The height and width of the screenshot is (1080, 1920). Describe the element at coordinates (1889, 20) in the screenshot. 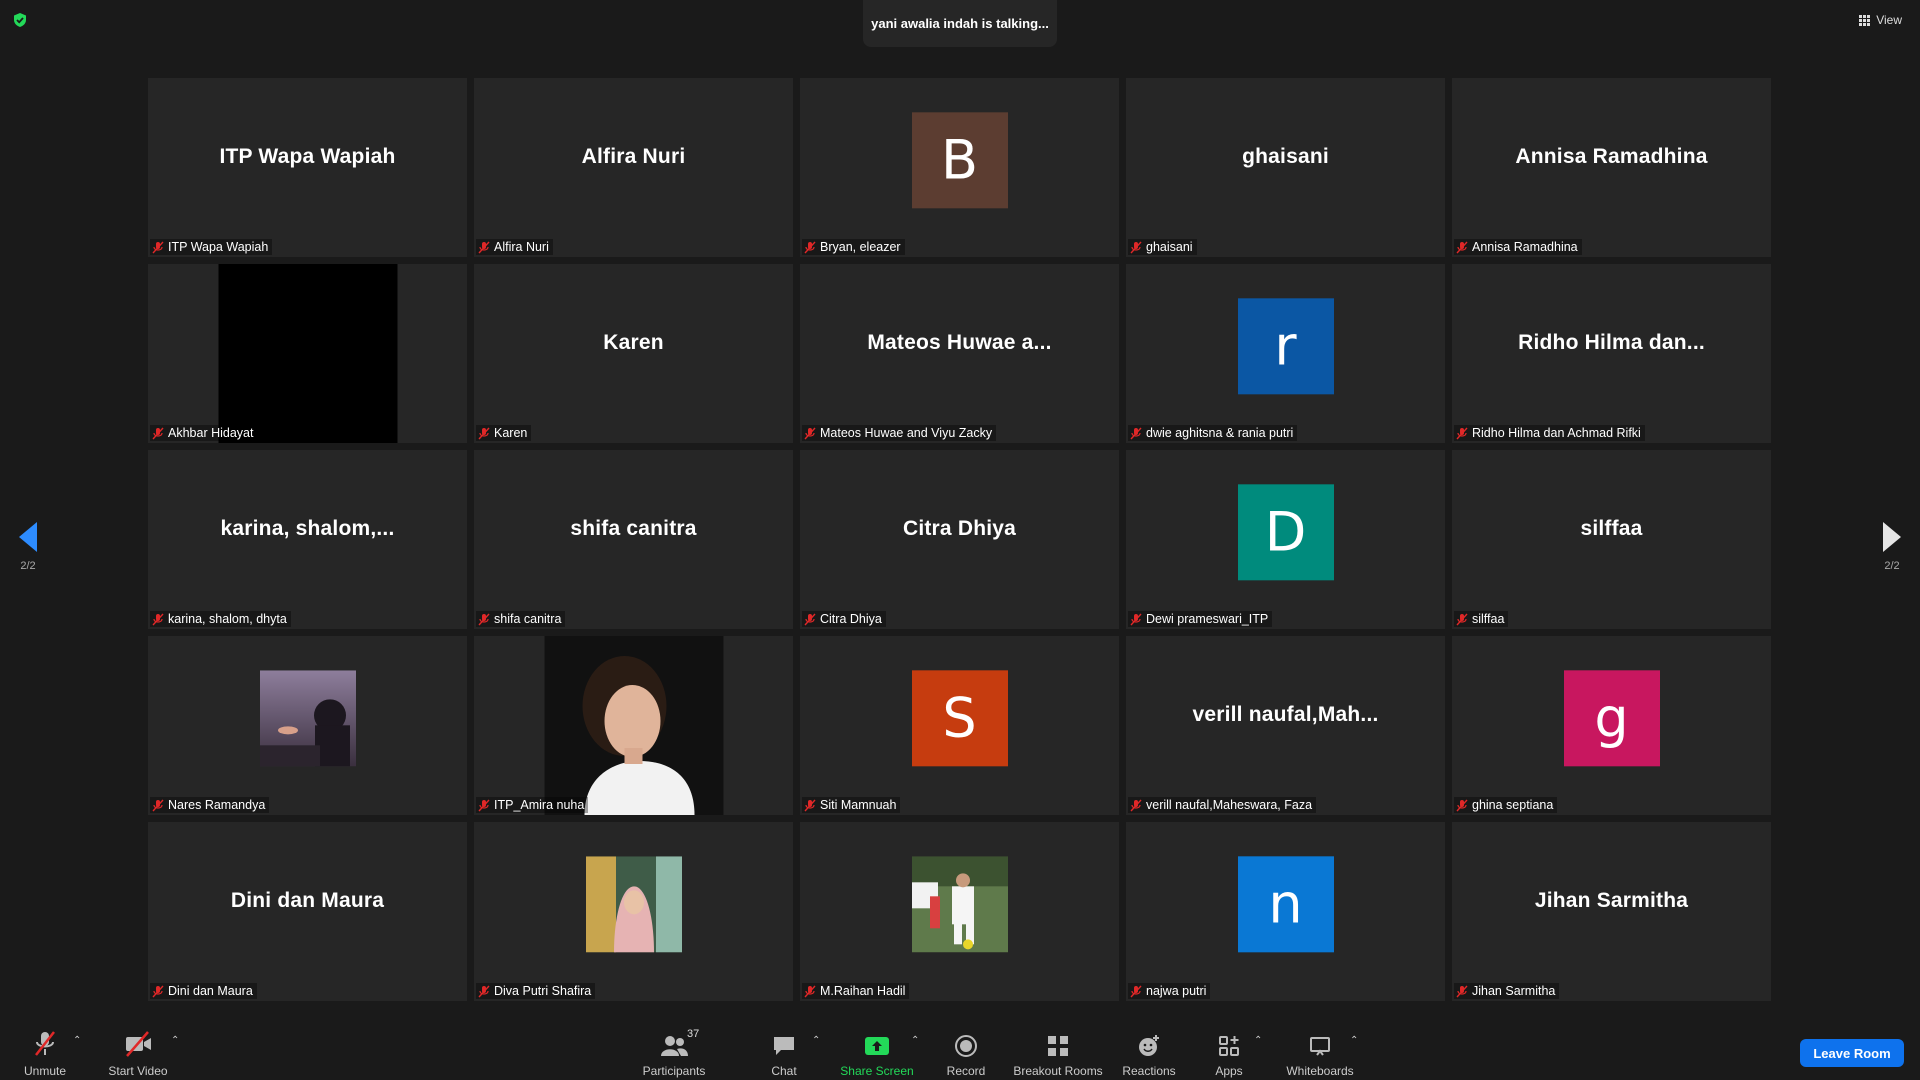

I see `view-label: View` at that location.